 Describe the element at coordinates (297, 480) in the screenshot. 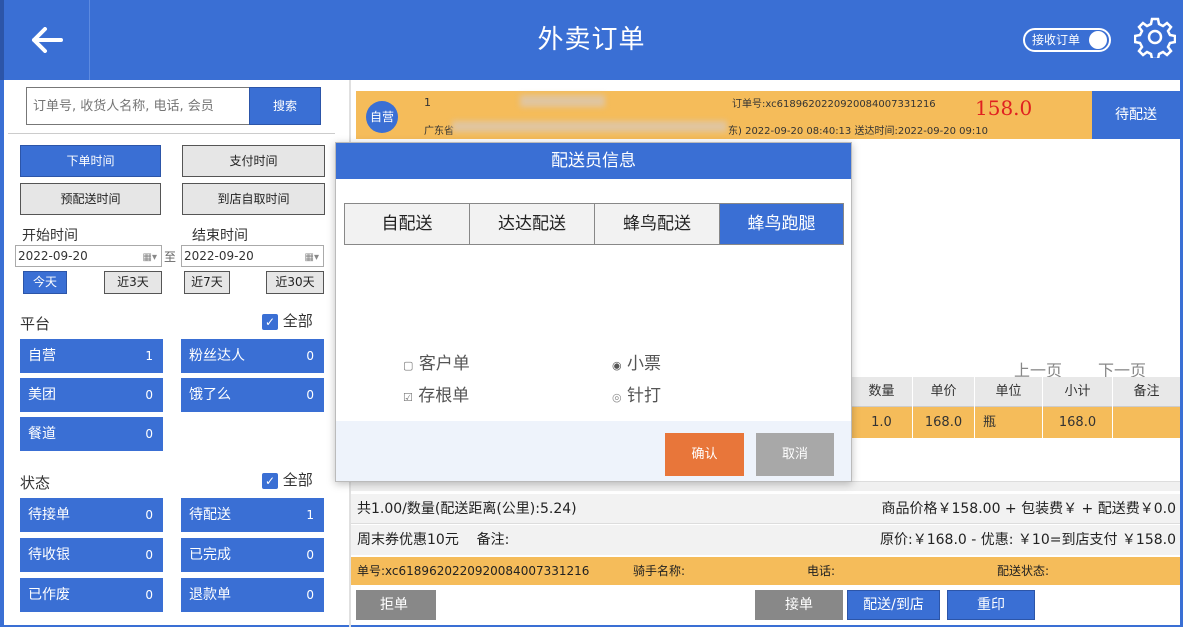

I see `status-all-label: 全部` at that location.